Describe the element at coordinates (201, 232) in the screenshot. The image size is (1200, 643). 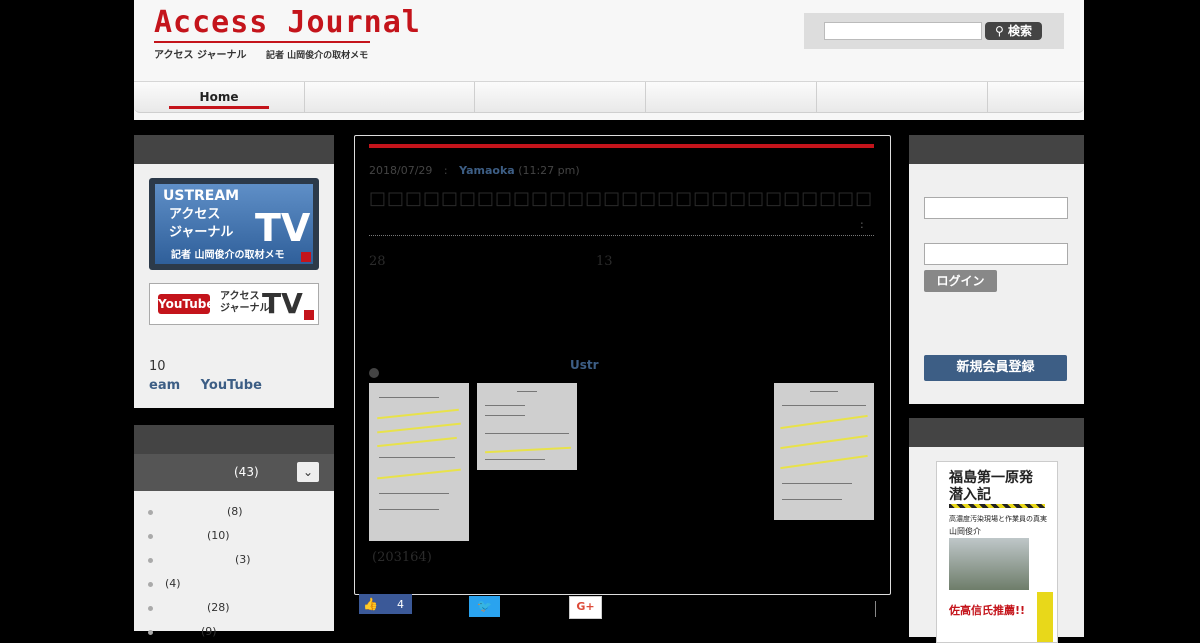
I see `ustream-line3: ジャーナル` at that location.